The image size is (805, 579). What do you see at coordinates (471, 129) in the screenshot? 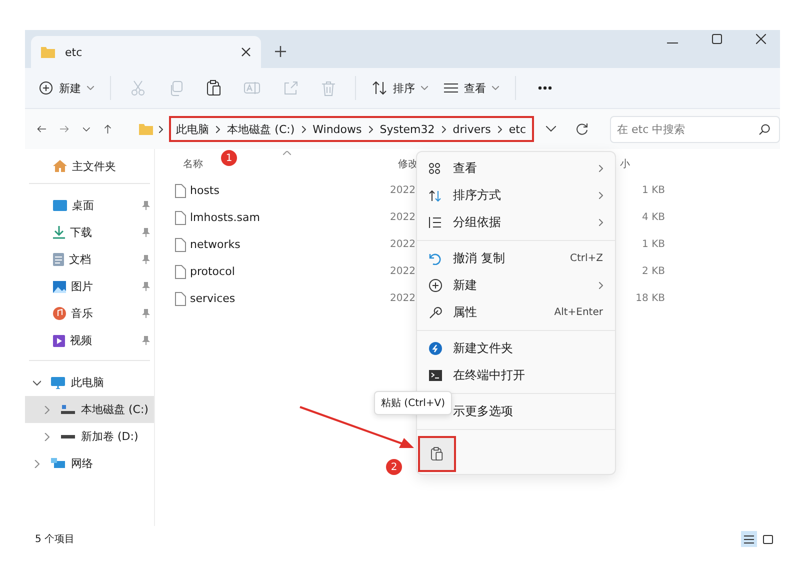
I see `breadcrumb: drivers` at bounding box center [471, 129].